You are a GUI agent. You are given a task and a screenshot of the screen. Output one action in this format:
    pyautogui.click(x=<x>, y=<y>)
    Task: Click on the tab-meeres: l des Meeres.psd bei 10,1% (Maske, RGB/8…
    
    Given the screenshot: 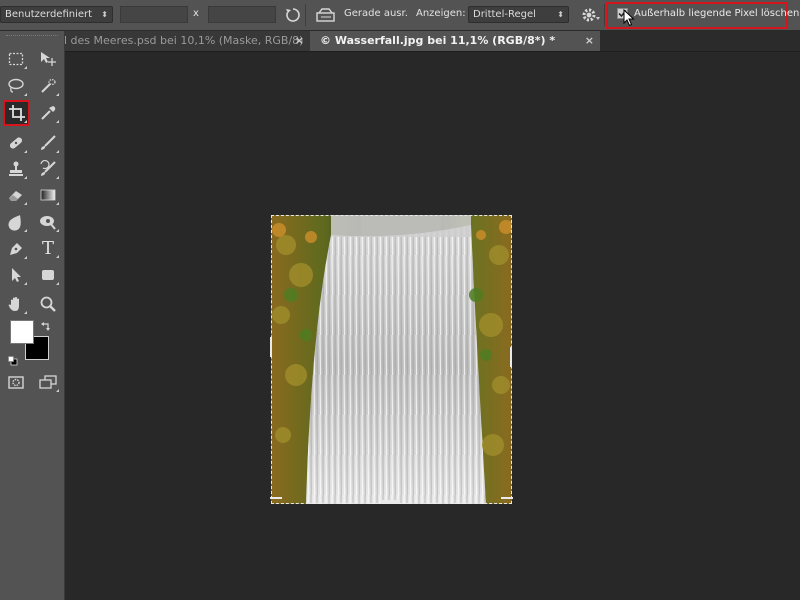 What is the action you would take?
    pyautogui.click(x=187, y=41)
    